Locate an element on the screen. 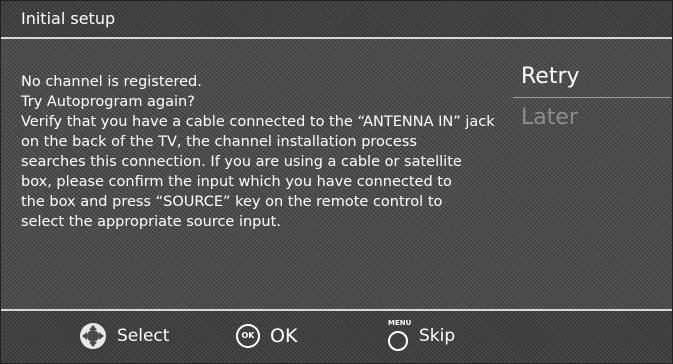 The width and height of the screenshot is (673, 364). title-bar: Initial setup is located at coordinates (336, 20).